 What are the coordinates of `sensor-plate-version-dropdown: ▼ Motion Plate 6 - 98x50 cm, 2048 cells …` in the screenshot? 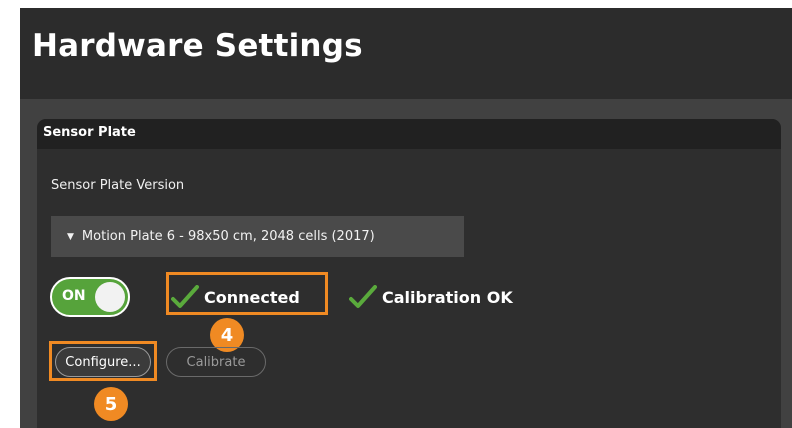 It's located at (257, 236).